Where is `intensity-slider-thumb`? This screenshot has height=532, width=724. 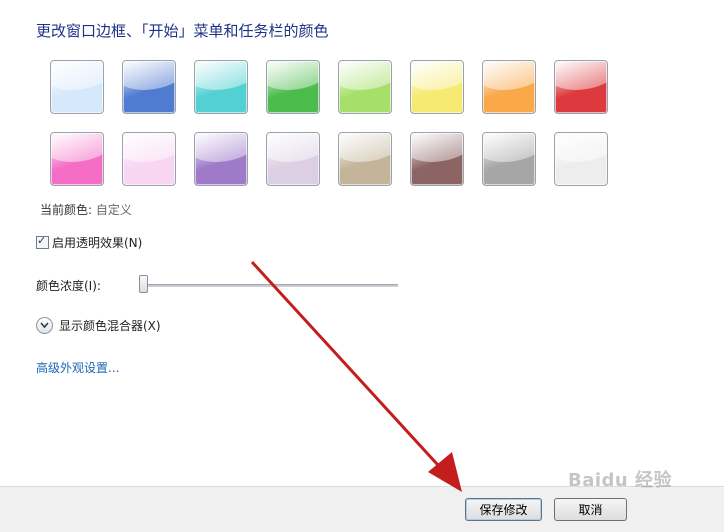
intensity-slider-thumb is located at coordinates (143, 284).